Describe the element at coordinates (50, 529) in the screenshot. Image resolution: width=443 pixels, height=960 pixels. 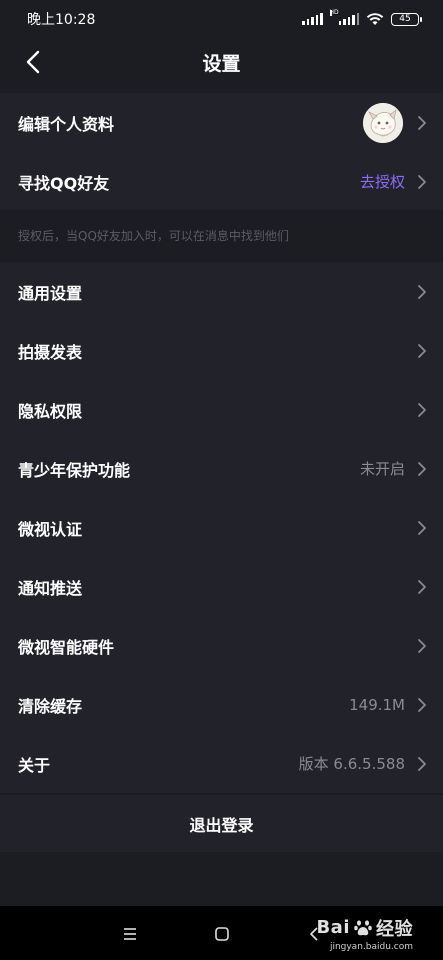
I see `row-label: 微视认证` at that location.